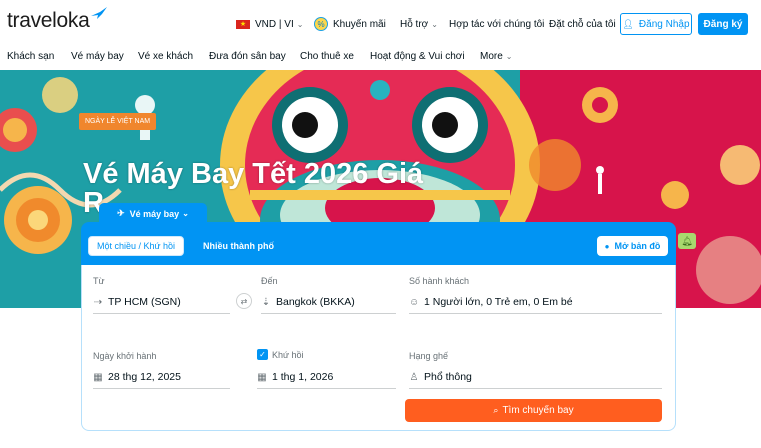 The height and width of the screenshot is (448, 761). Describe the element at coordinates (414, 302) in the screenshot. I see `passengers-icon: ☺` at that location.